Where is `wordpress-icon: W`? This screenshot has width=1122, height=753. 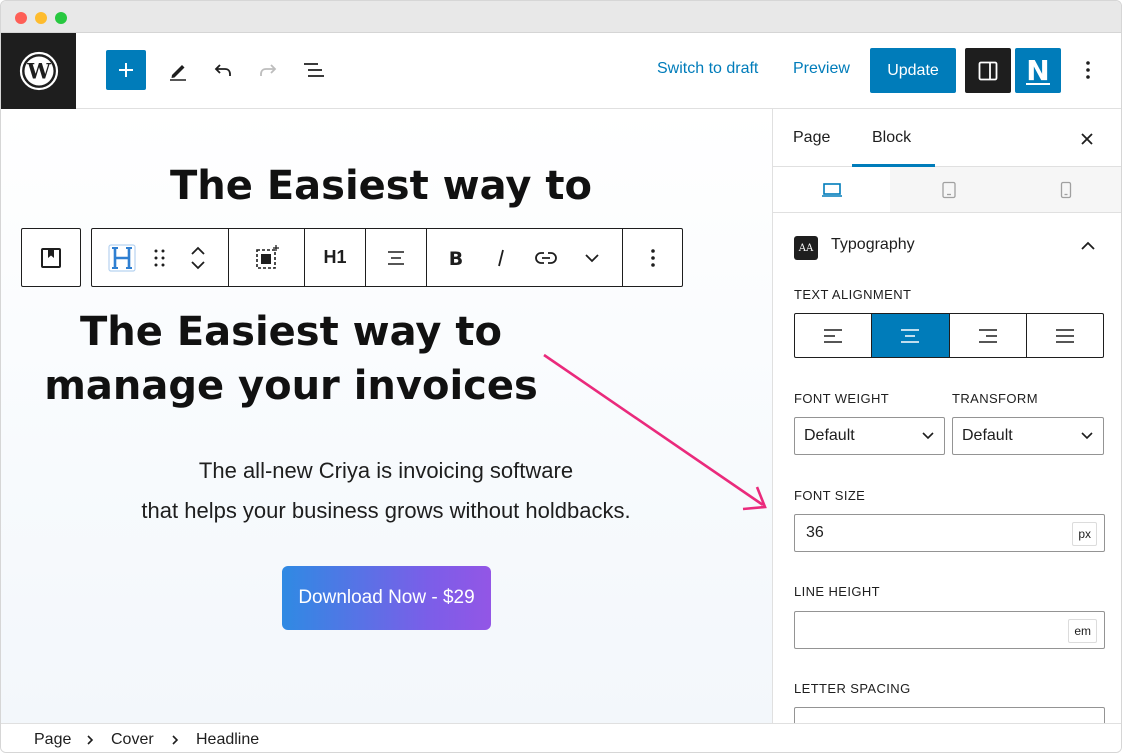
wordpress-icon: W is located at coordinates (38, 71).